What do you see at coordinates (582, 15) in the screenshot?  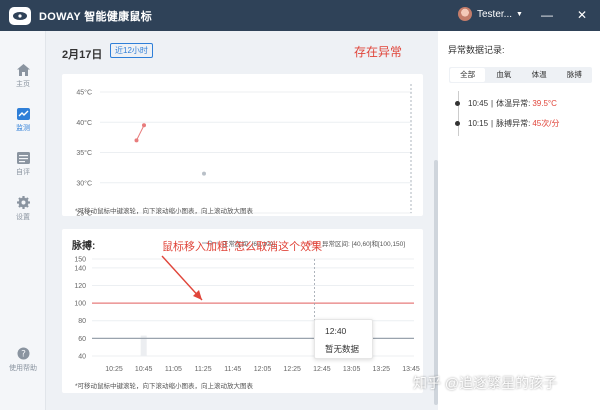 I see `close-button: ✕` at bounding box center [582, 15].